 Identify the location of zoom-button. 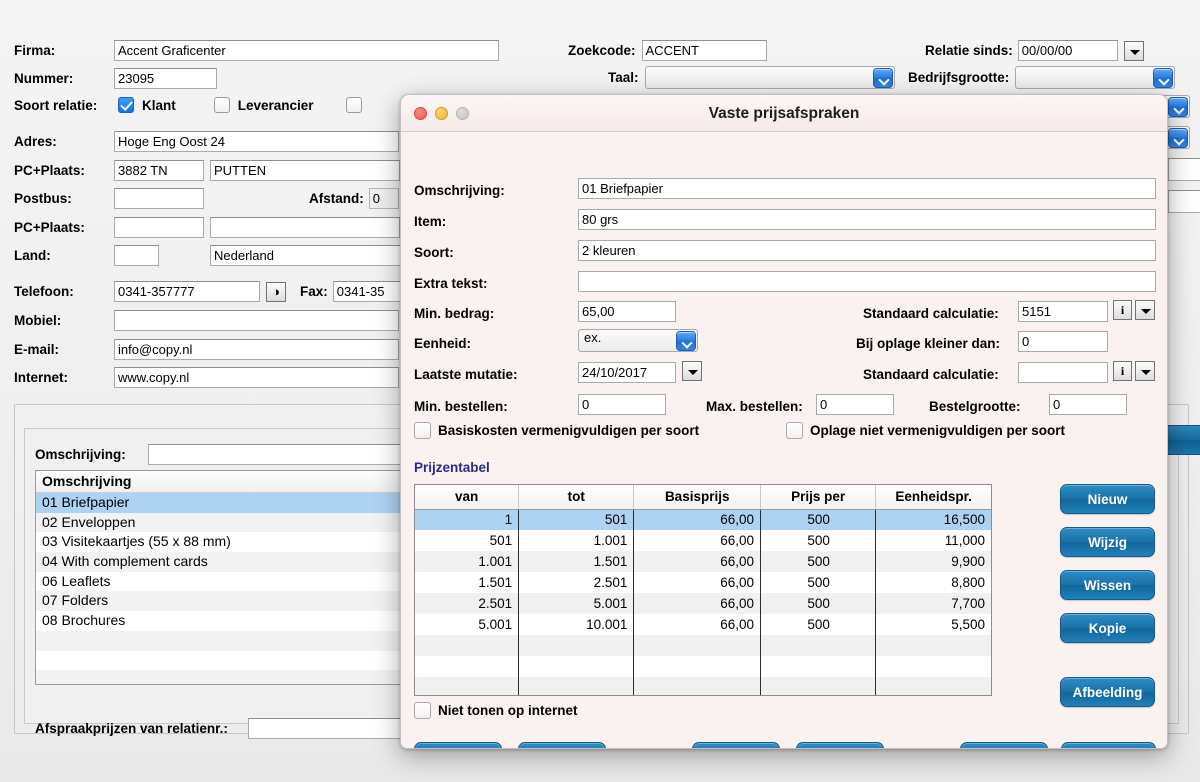
(462, 113).